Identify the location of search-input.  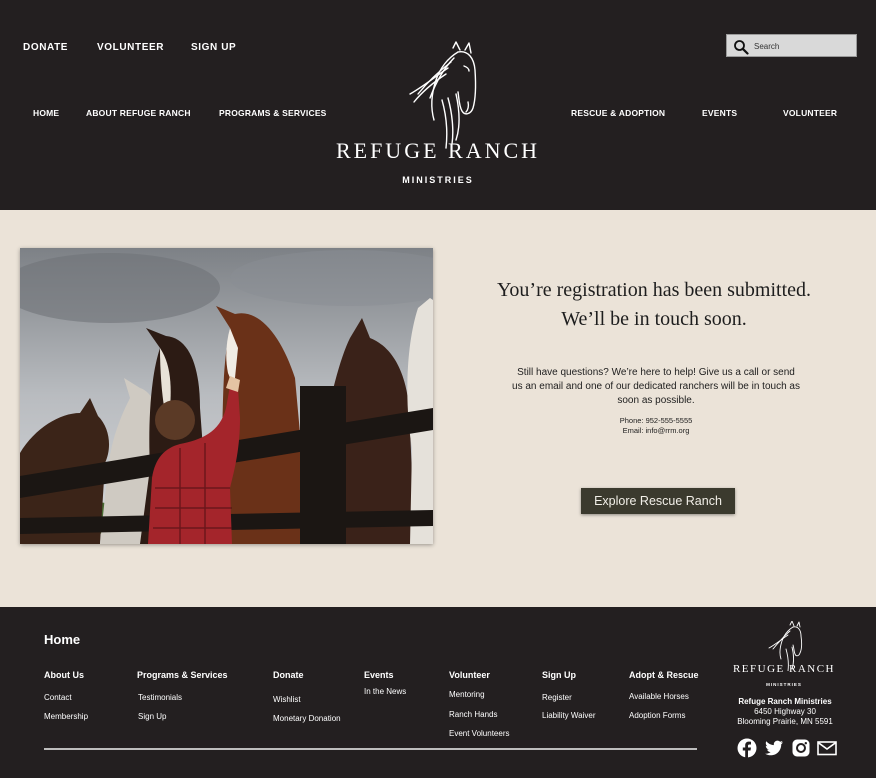
(803, 46).